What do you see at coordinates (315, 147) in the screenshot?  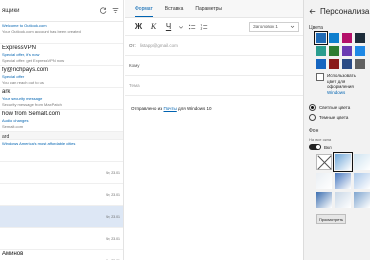 I see `background-toggle` at bounding box center [315, 147].